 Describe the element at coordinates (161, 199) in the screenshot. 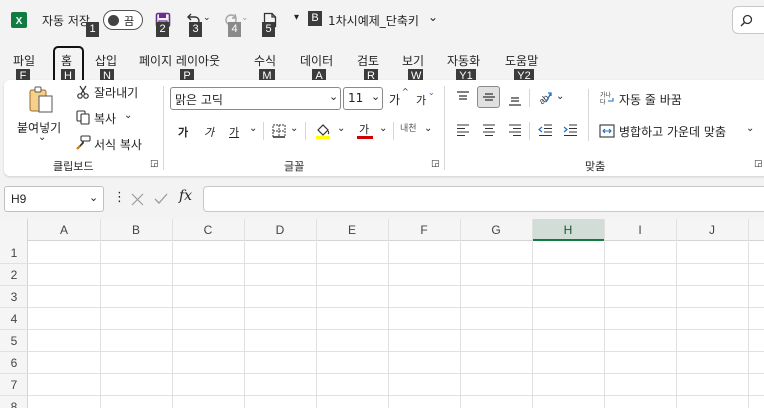

I see `confirm-entry-icon` at that location.